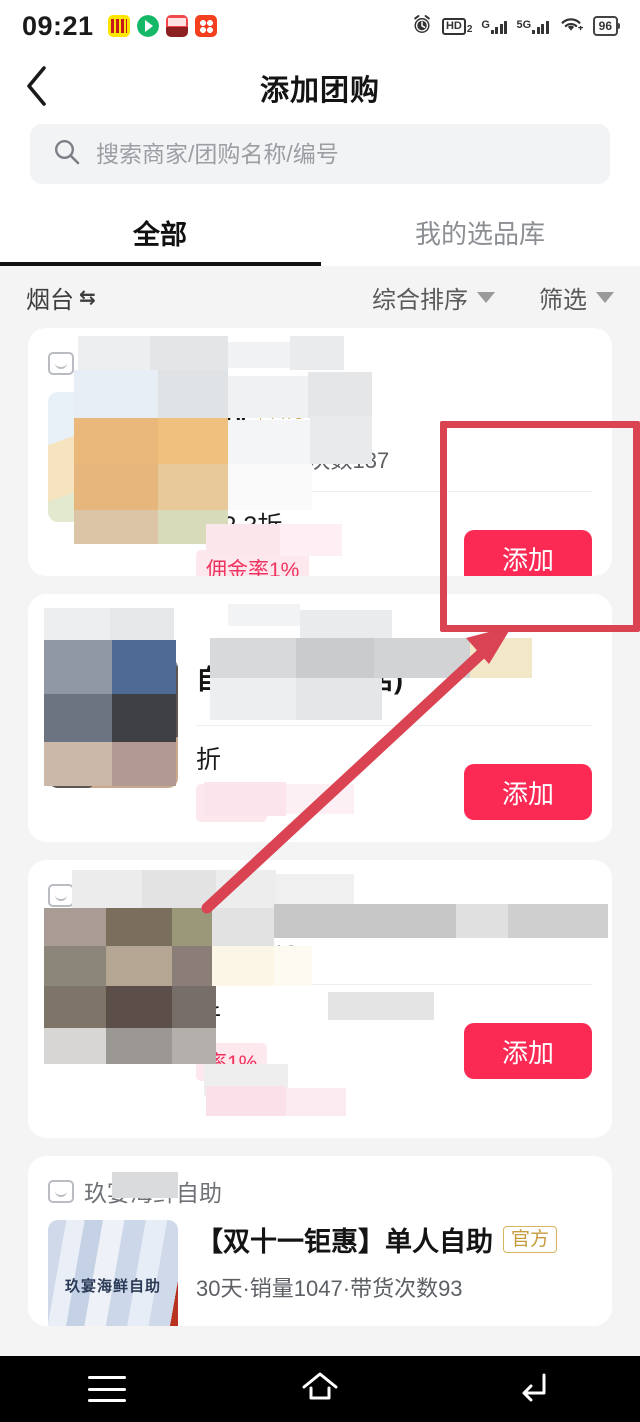 The width and height of the screenshot is (640, 1422). What do you see at coordinates (253, 563) in the screenshot?
I see `commission-badge: 佣金率1%` at bounding box center [253, 563].